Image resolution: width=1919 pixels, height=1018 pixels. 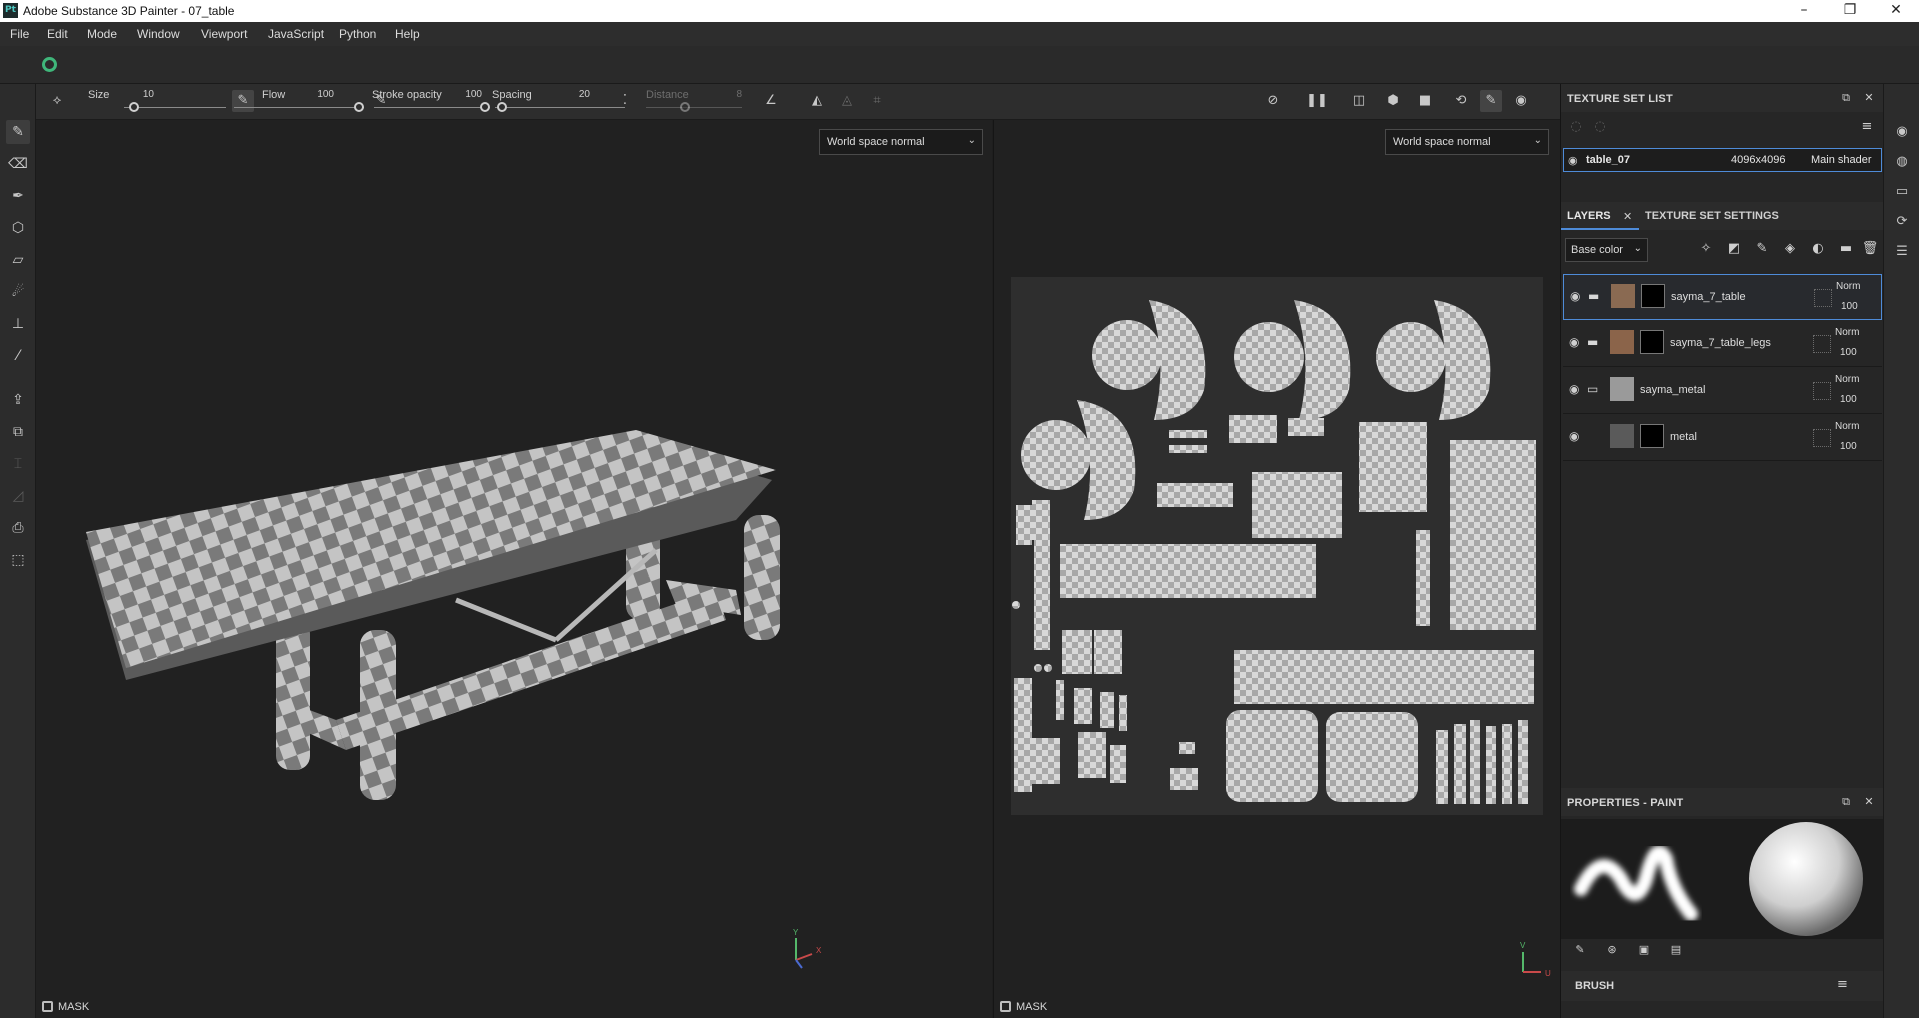 What do you see at coordinates (18, 400) in the screenshot?
I see `export-icon: ⇪` at bounding box center [18, 400].